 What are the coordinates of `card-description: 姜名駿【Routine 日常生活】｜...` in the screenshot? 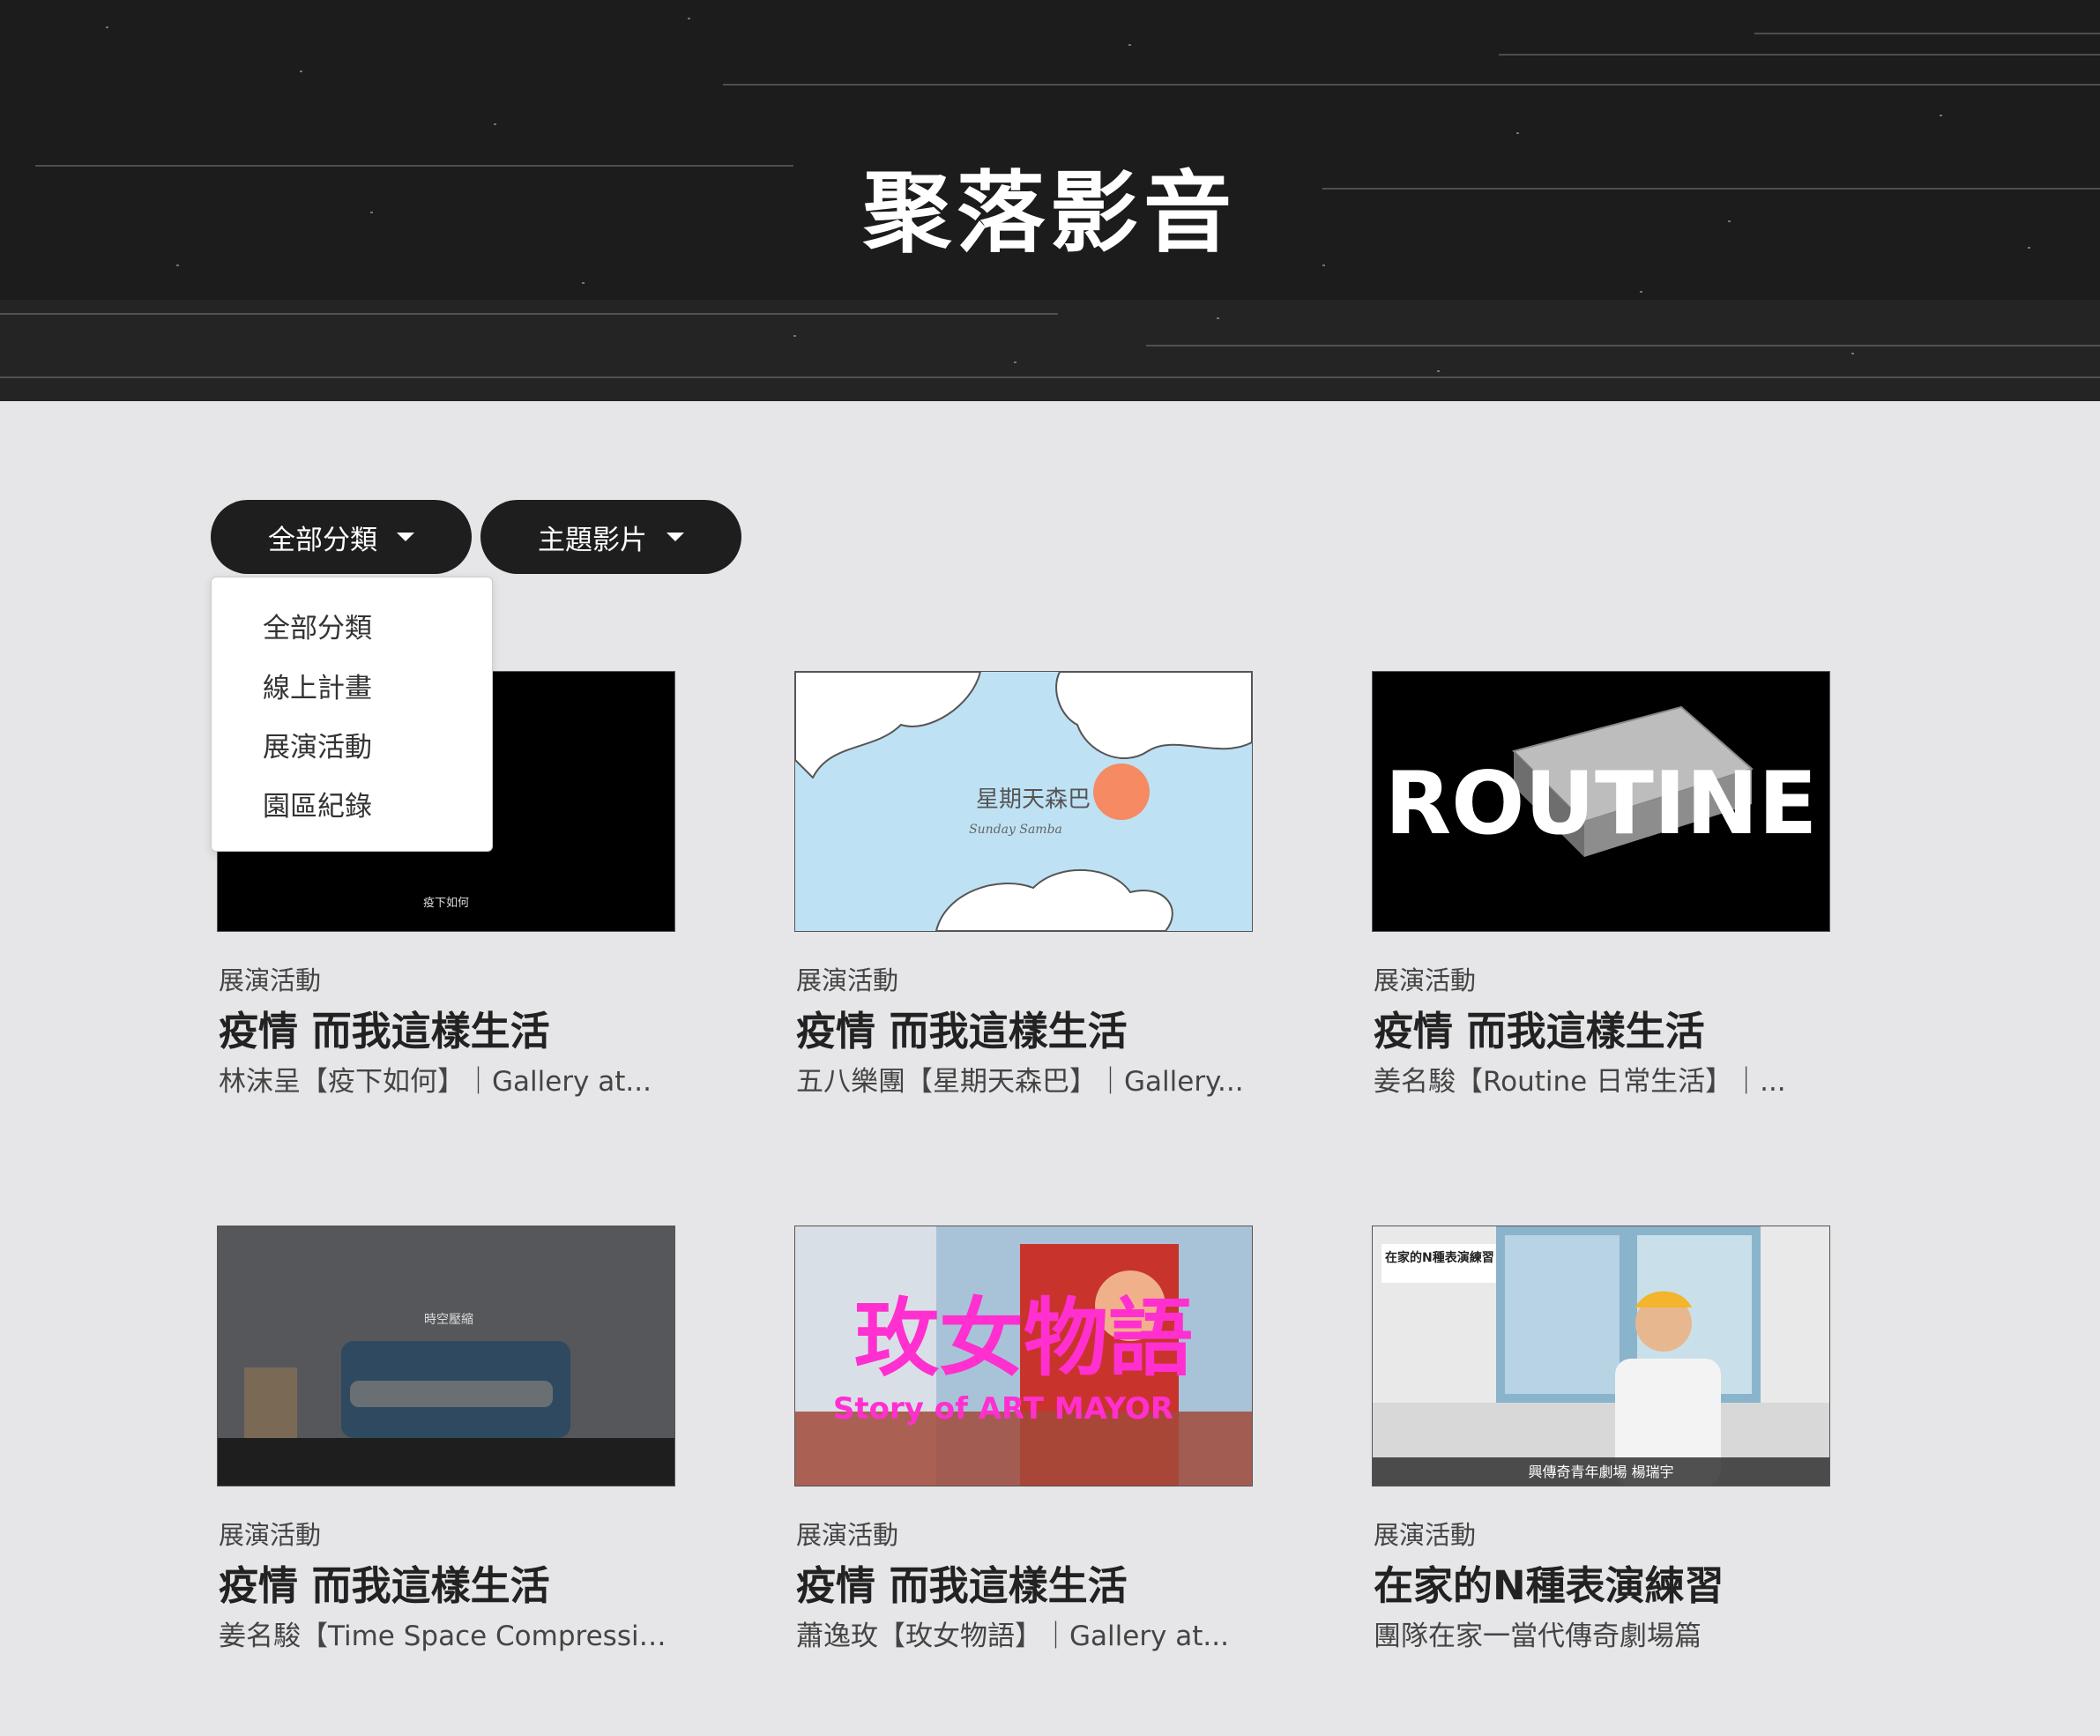 It's located at (1580, 1082).